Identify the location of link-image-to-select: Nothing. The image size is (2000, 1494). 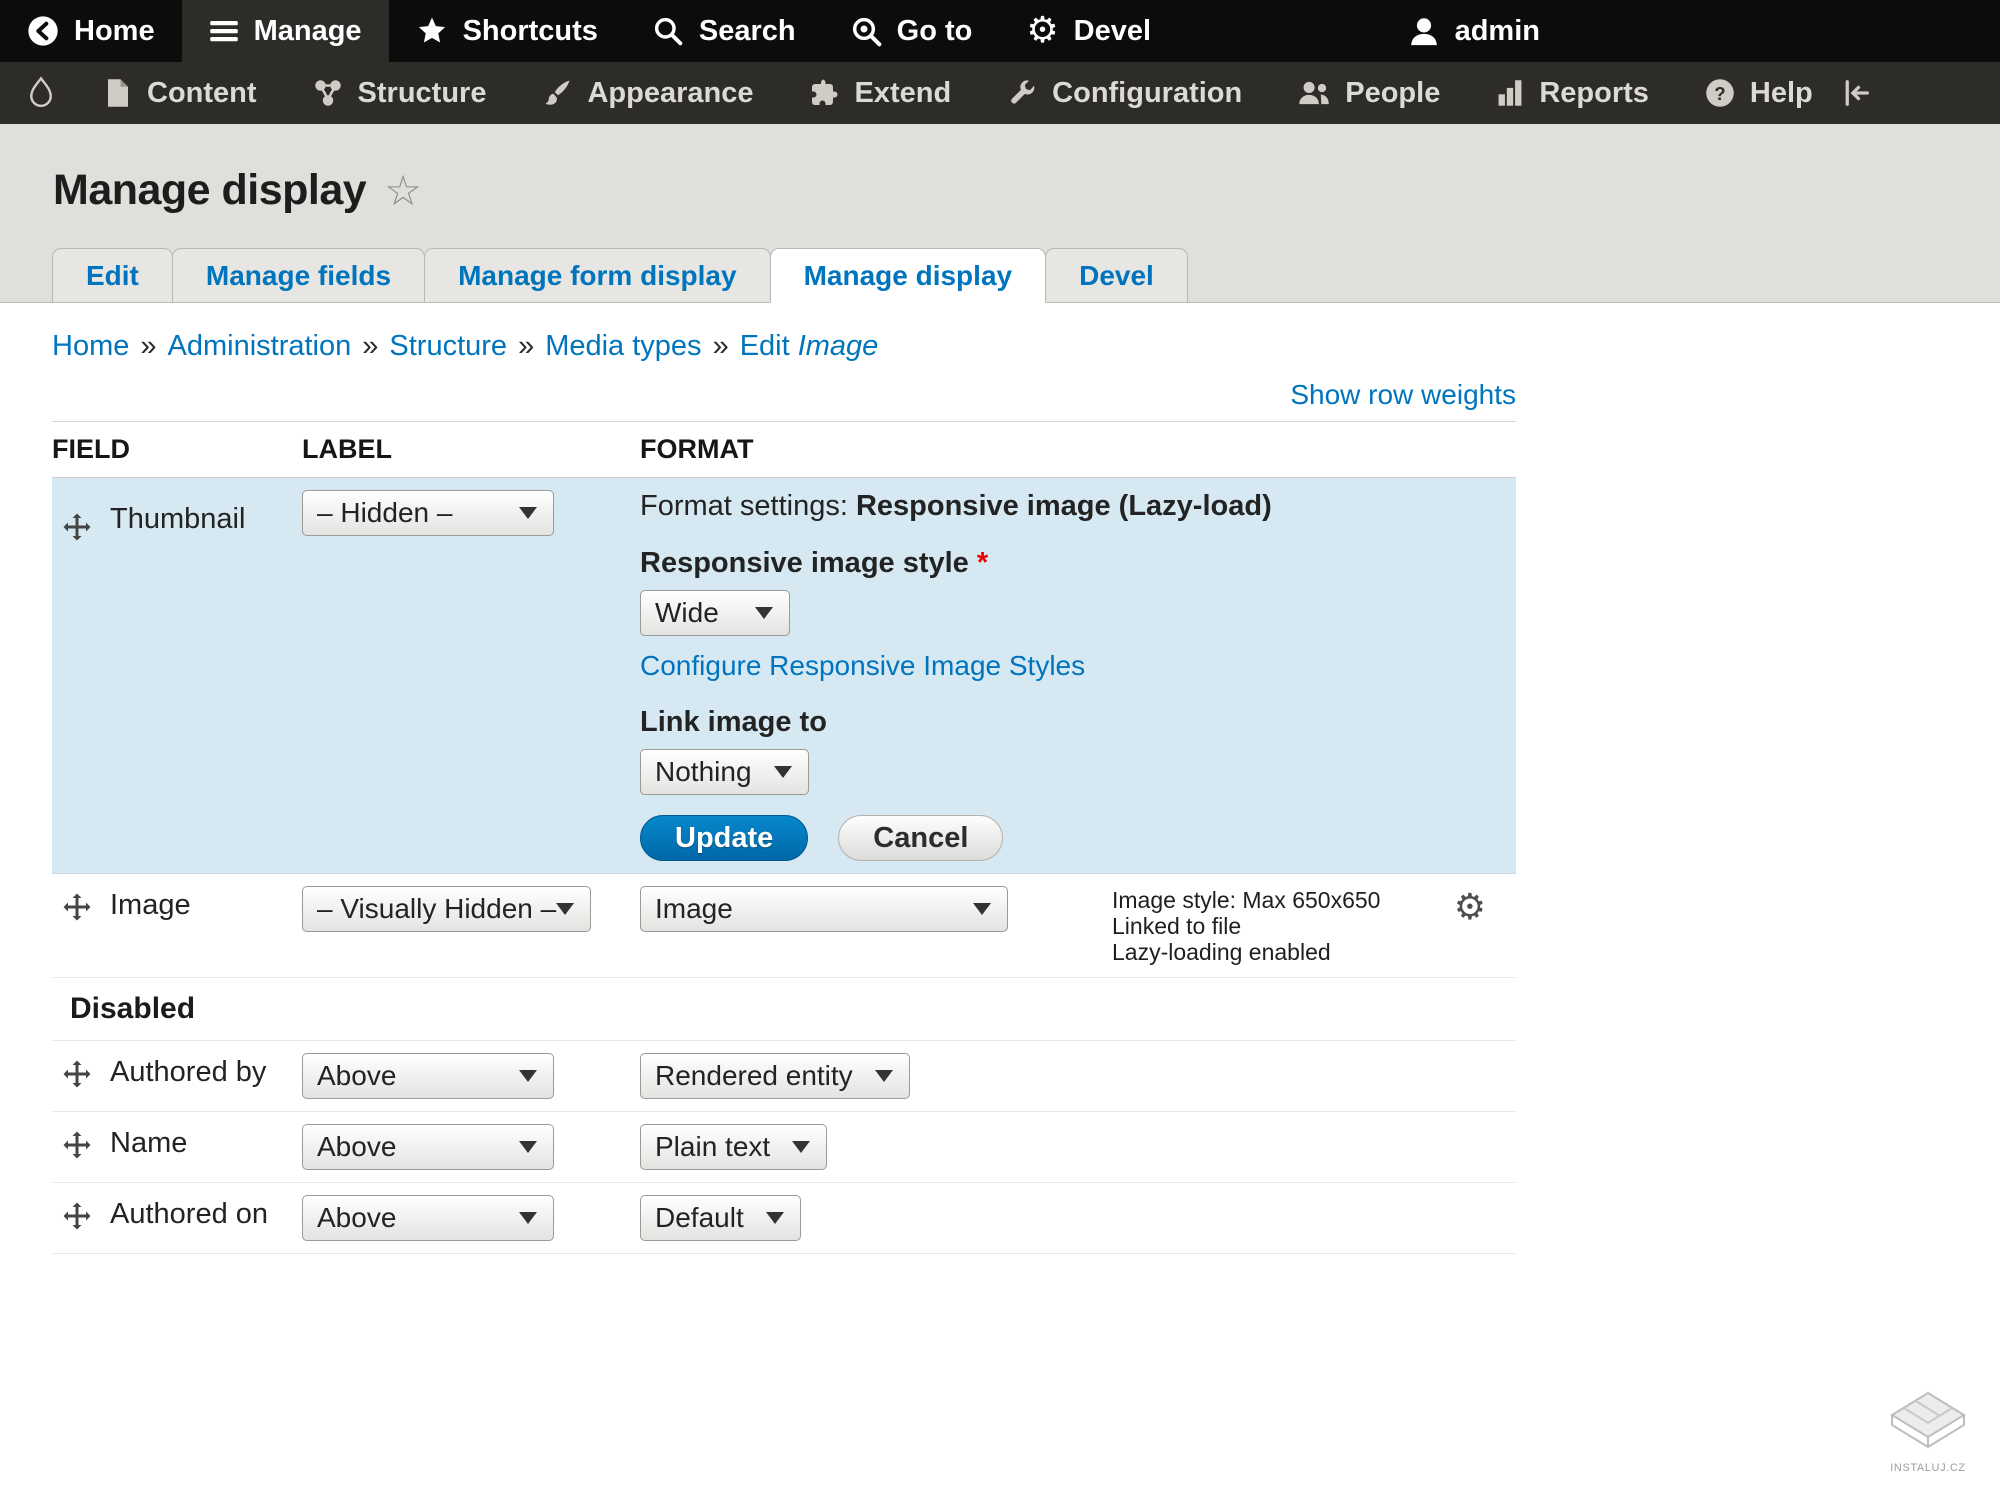
(724, 772).